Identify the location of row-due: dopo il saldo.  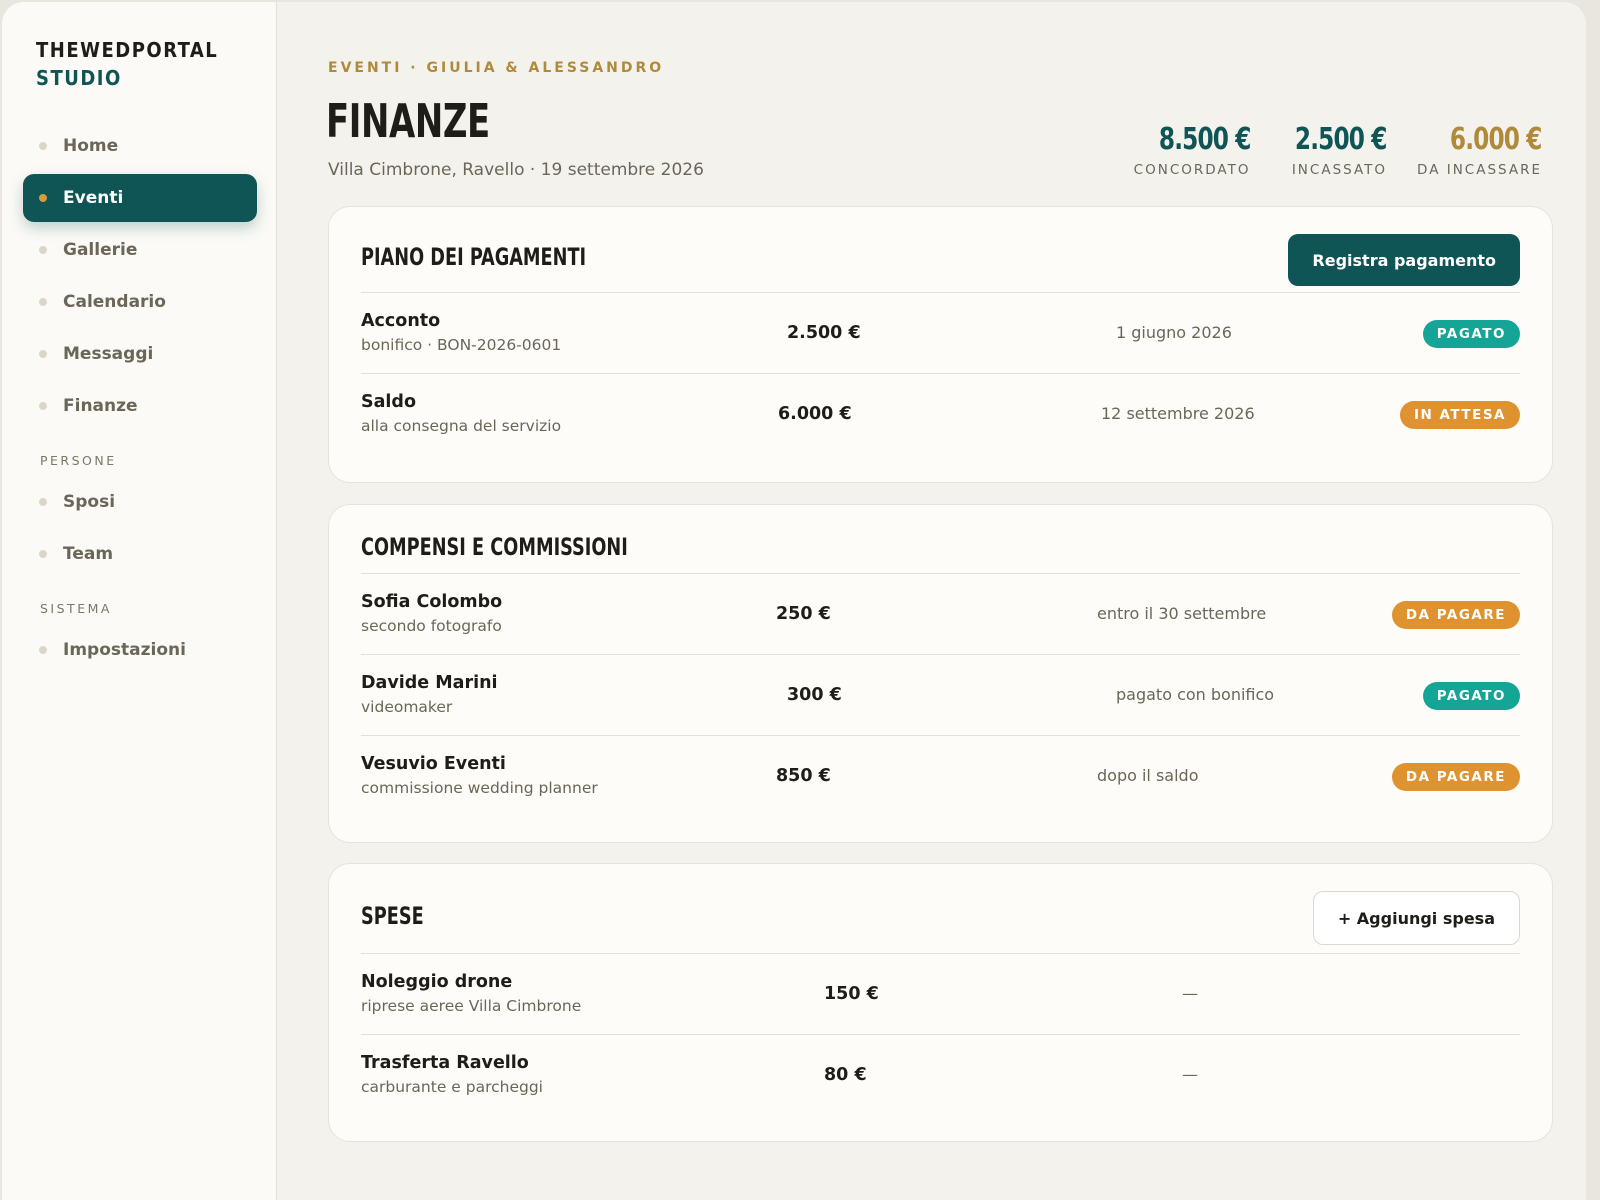
(1148, 775).